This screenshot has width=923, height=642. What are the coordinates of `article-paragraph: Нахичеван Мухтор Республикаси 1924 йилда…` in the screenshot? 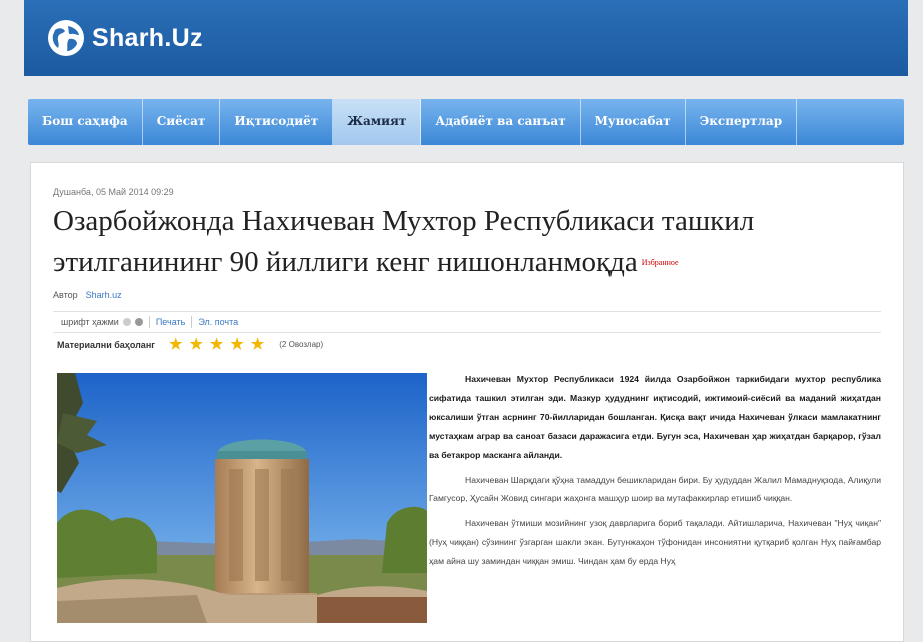 It's located at (655, 417).